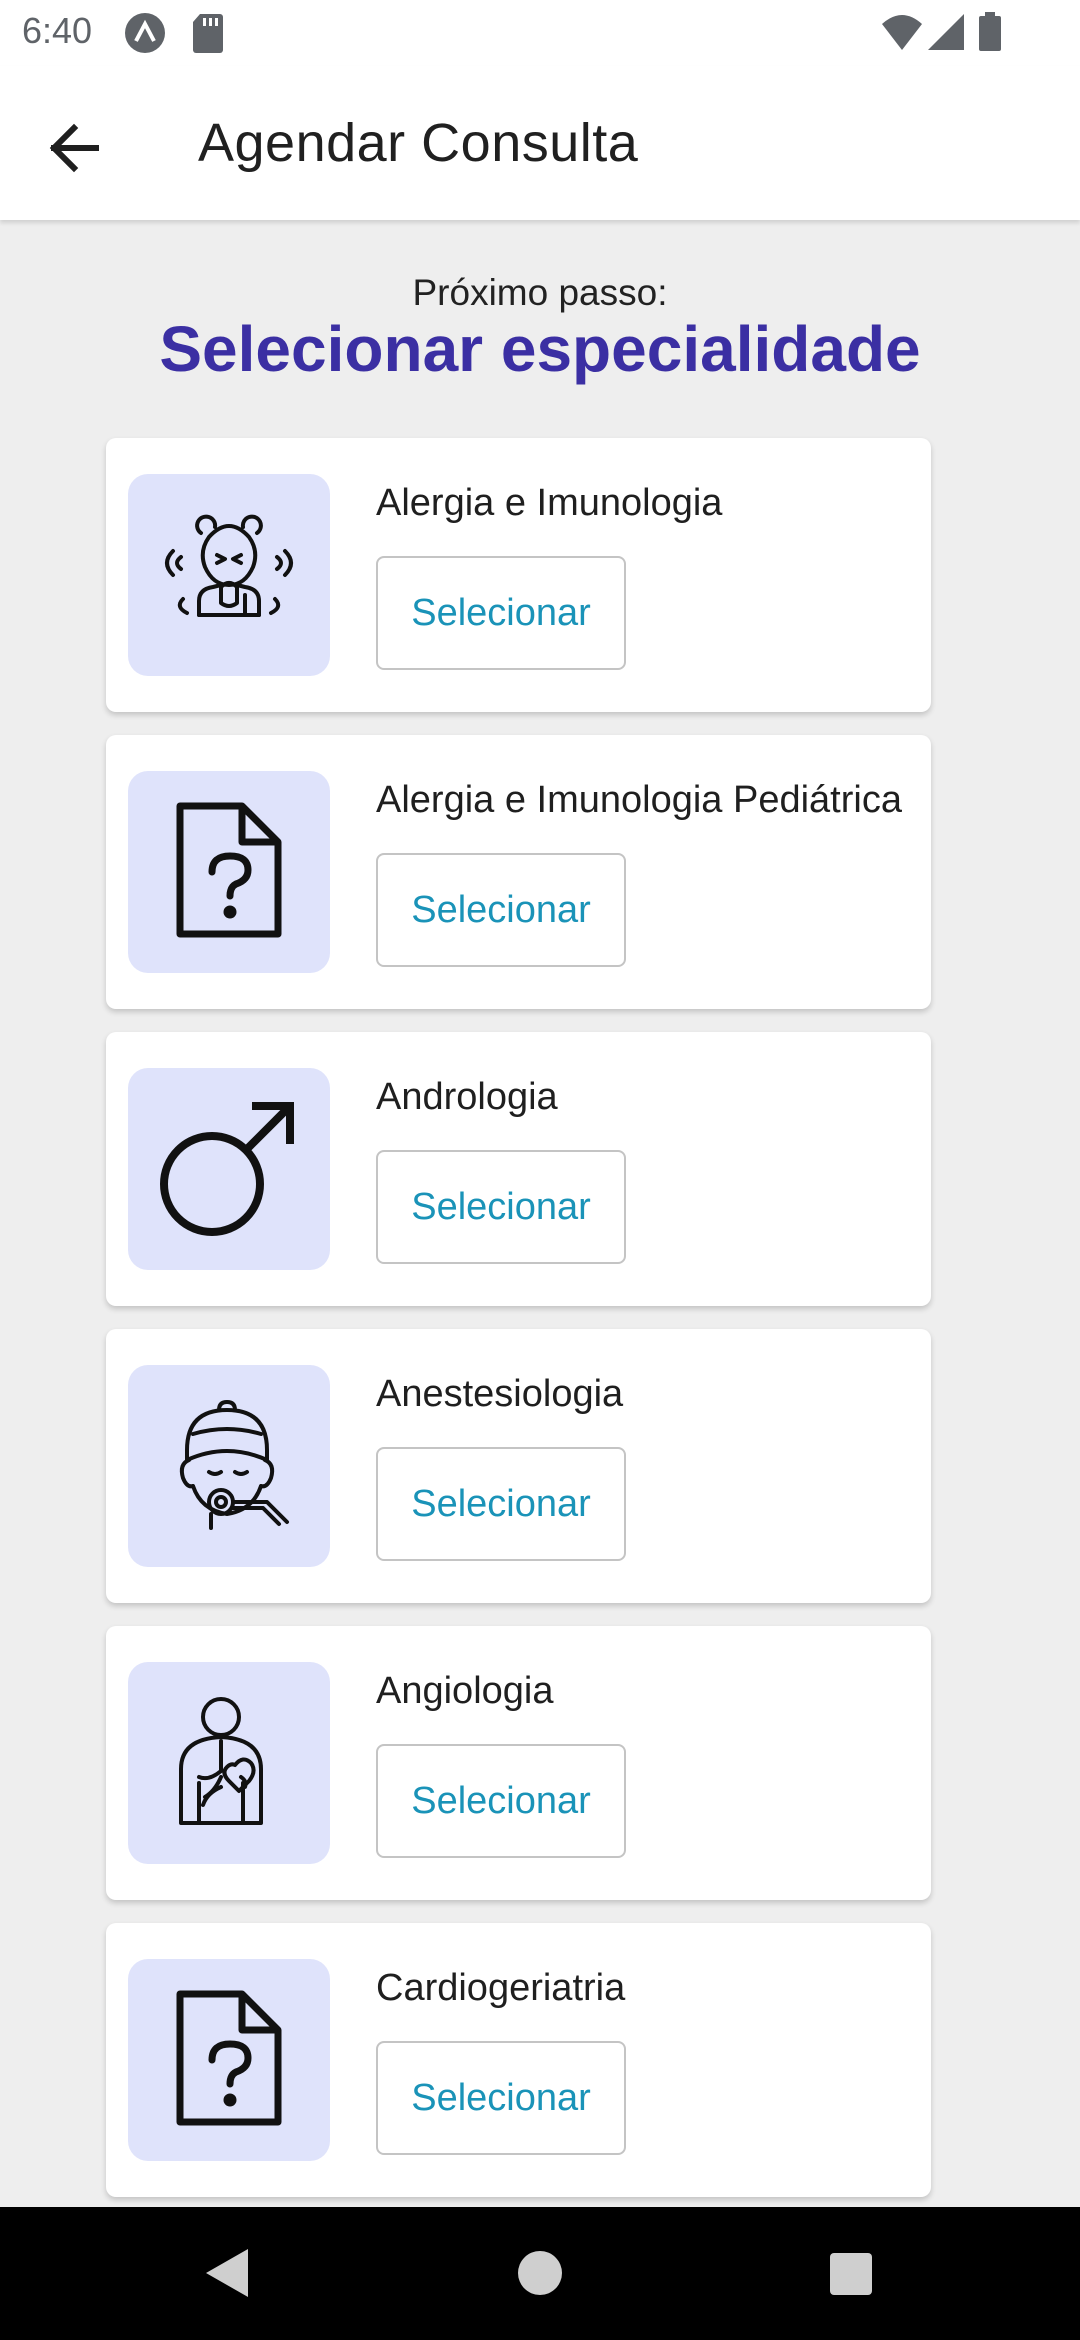 This screenshot has width=1080, height=2340. What do you see at coordinates (228, 2275) in the screenshot?
I see `nav-back-icon` at bounding box center [228, 2275].